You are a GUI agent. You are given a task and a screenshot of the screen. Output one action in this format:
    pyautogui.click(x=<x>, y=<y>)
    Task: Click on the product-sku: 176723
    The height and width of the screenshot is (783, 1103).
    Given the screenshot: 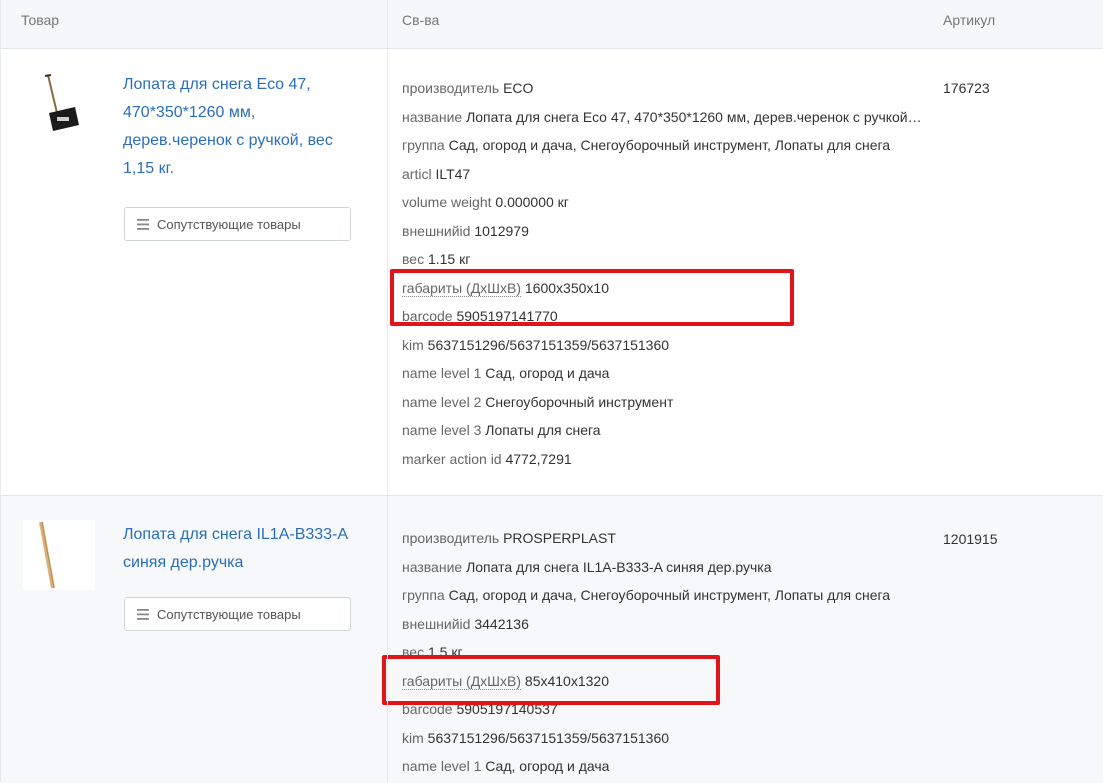 What is the action you would take?
    pyautogui.click(x=966, y=88)
    